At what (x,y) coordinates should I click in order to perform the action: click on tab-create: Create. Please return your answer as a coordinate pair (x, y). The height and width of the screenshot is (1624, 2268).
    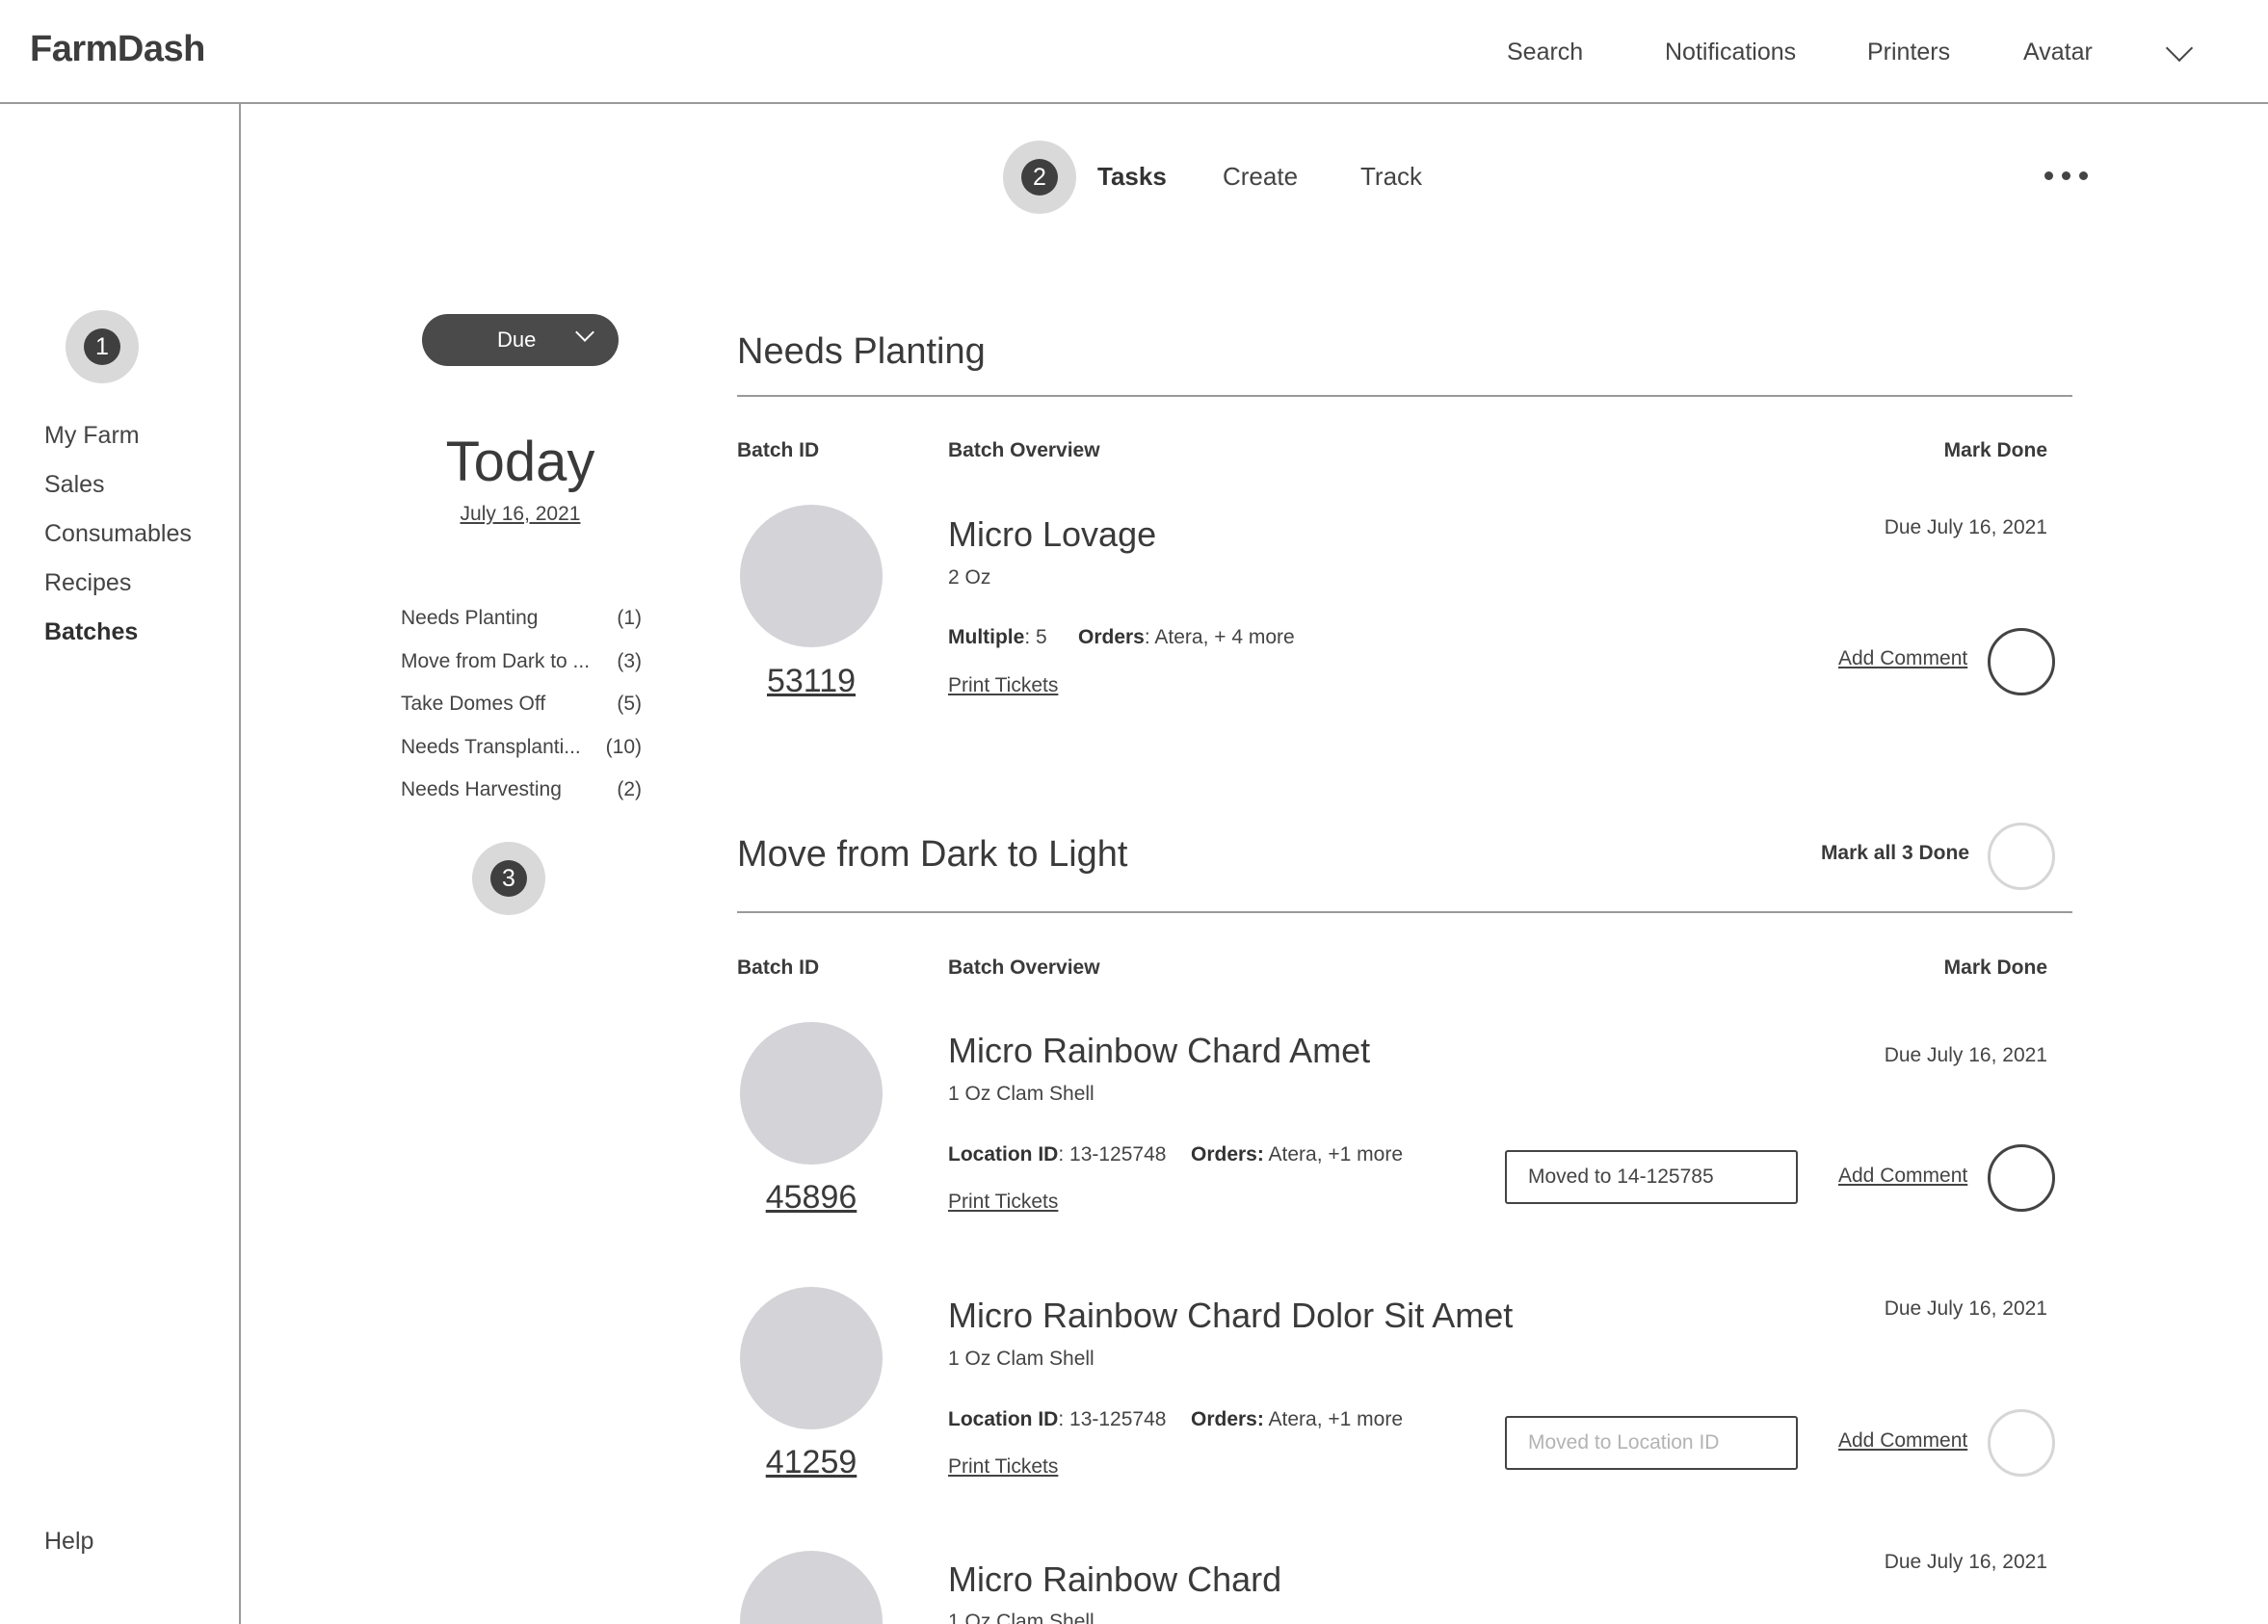
    Looking at the image, I should click on (1260, 177).